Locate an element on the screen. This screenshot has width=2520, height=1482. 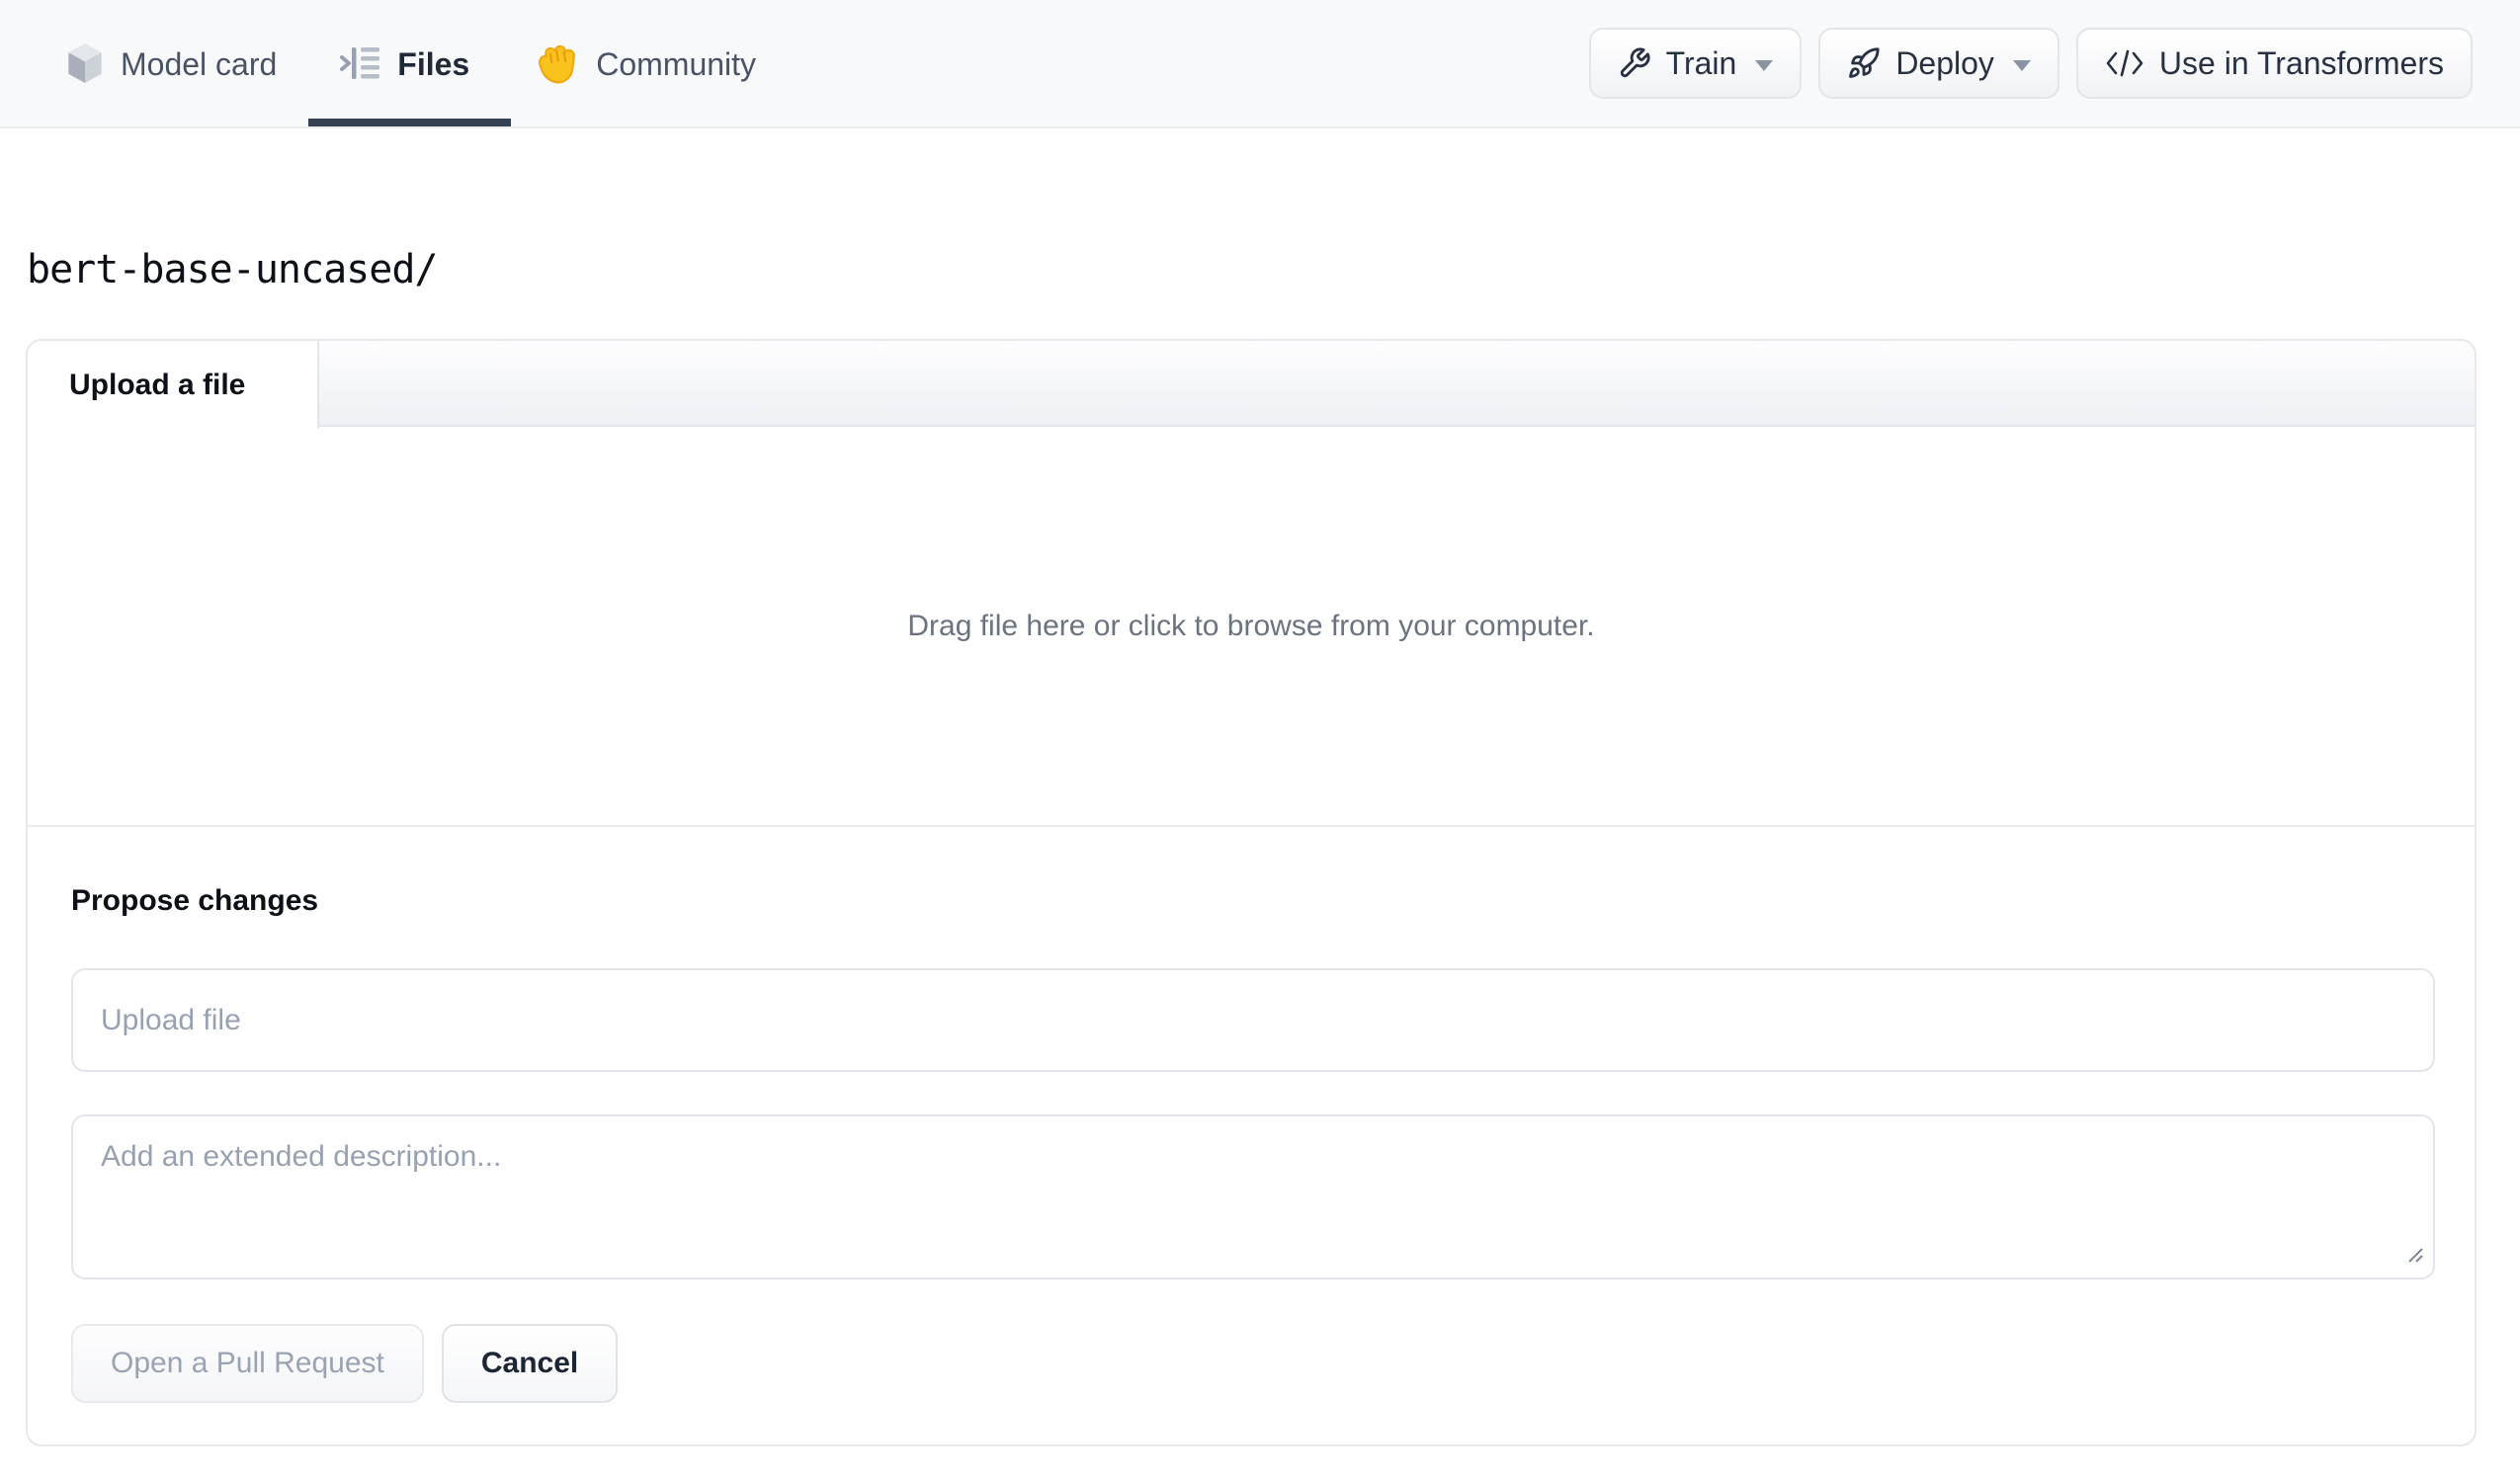
propose-actions: Open a Pull Request Cancel is located at coordinates (1251, 1363).